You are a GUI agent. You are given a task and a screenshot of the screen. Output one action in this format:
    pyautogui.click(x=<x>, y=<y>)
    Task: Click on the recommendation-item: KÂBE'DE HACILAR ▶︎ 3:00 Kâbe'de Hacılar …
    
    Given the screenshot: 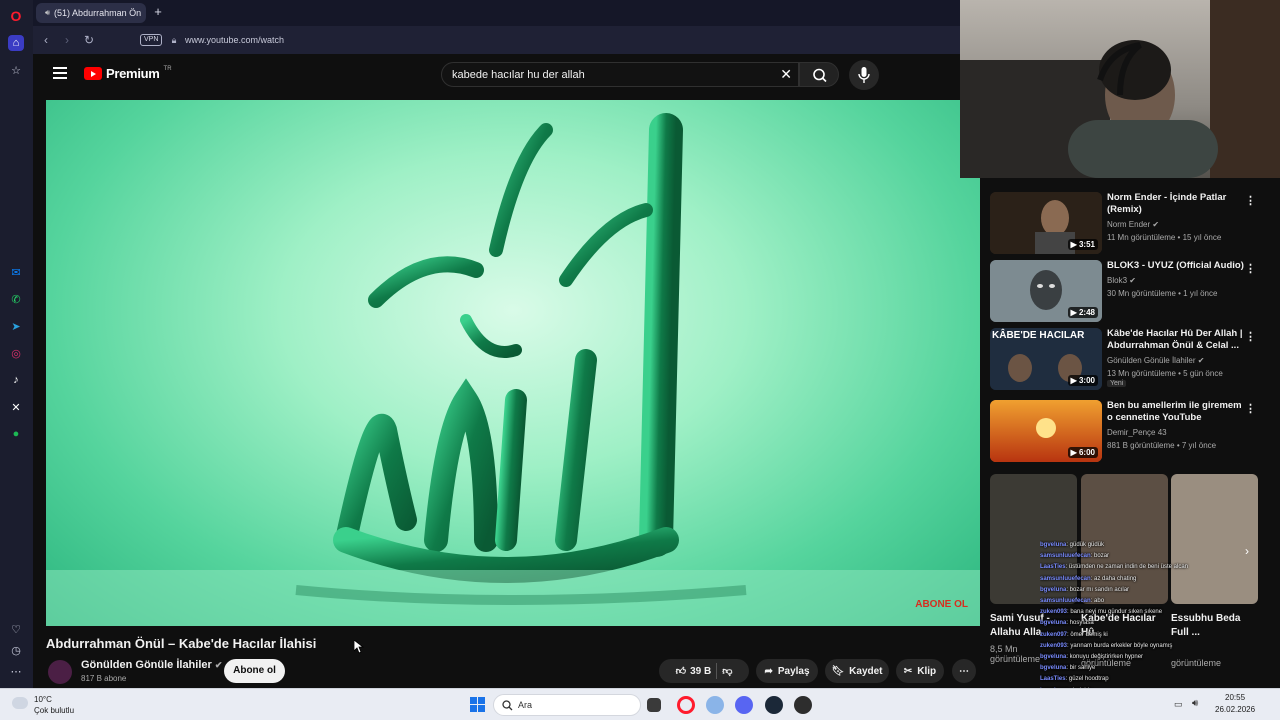 What is the action you would take?
    pyautogui.click(x=1130, y=359)
    